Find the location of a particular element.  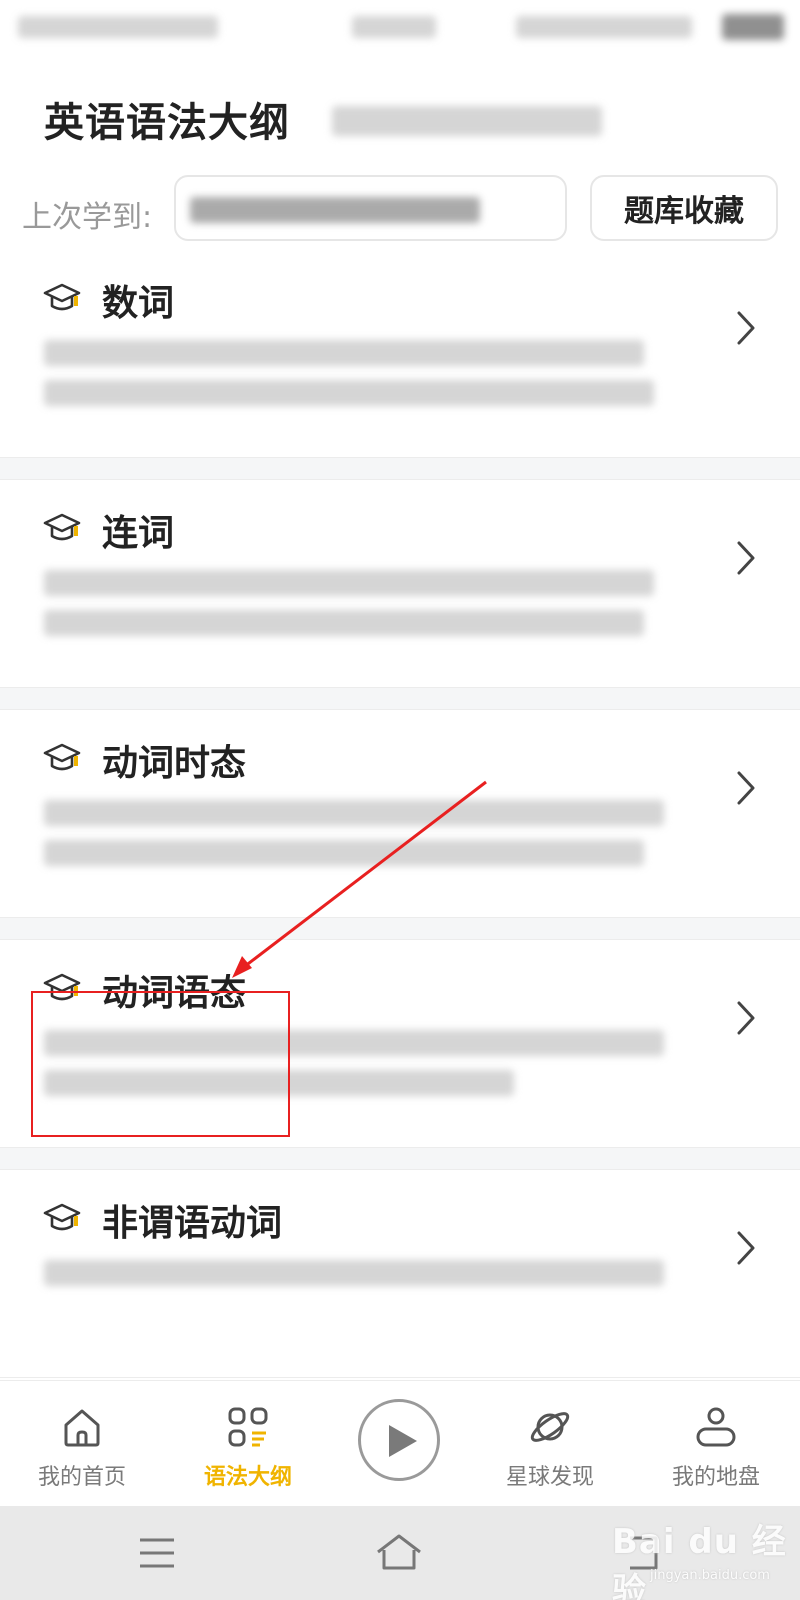

item-title: 动词时态 is located at coordinates (174, 763).